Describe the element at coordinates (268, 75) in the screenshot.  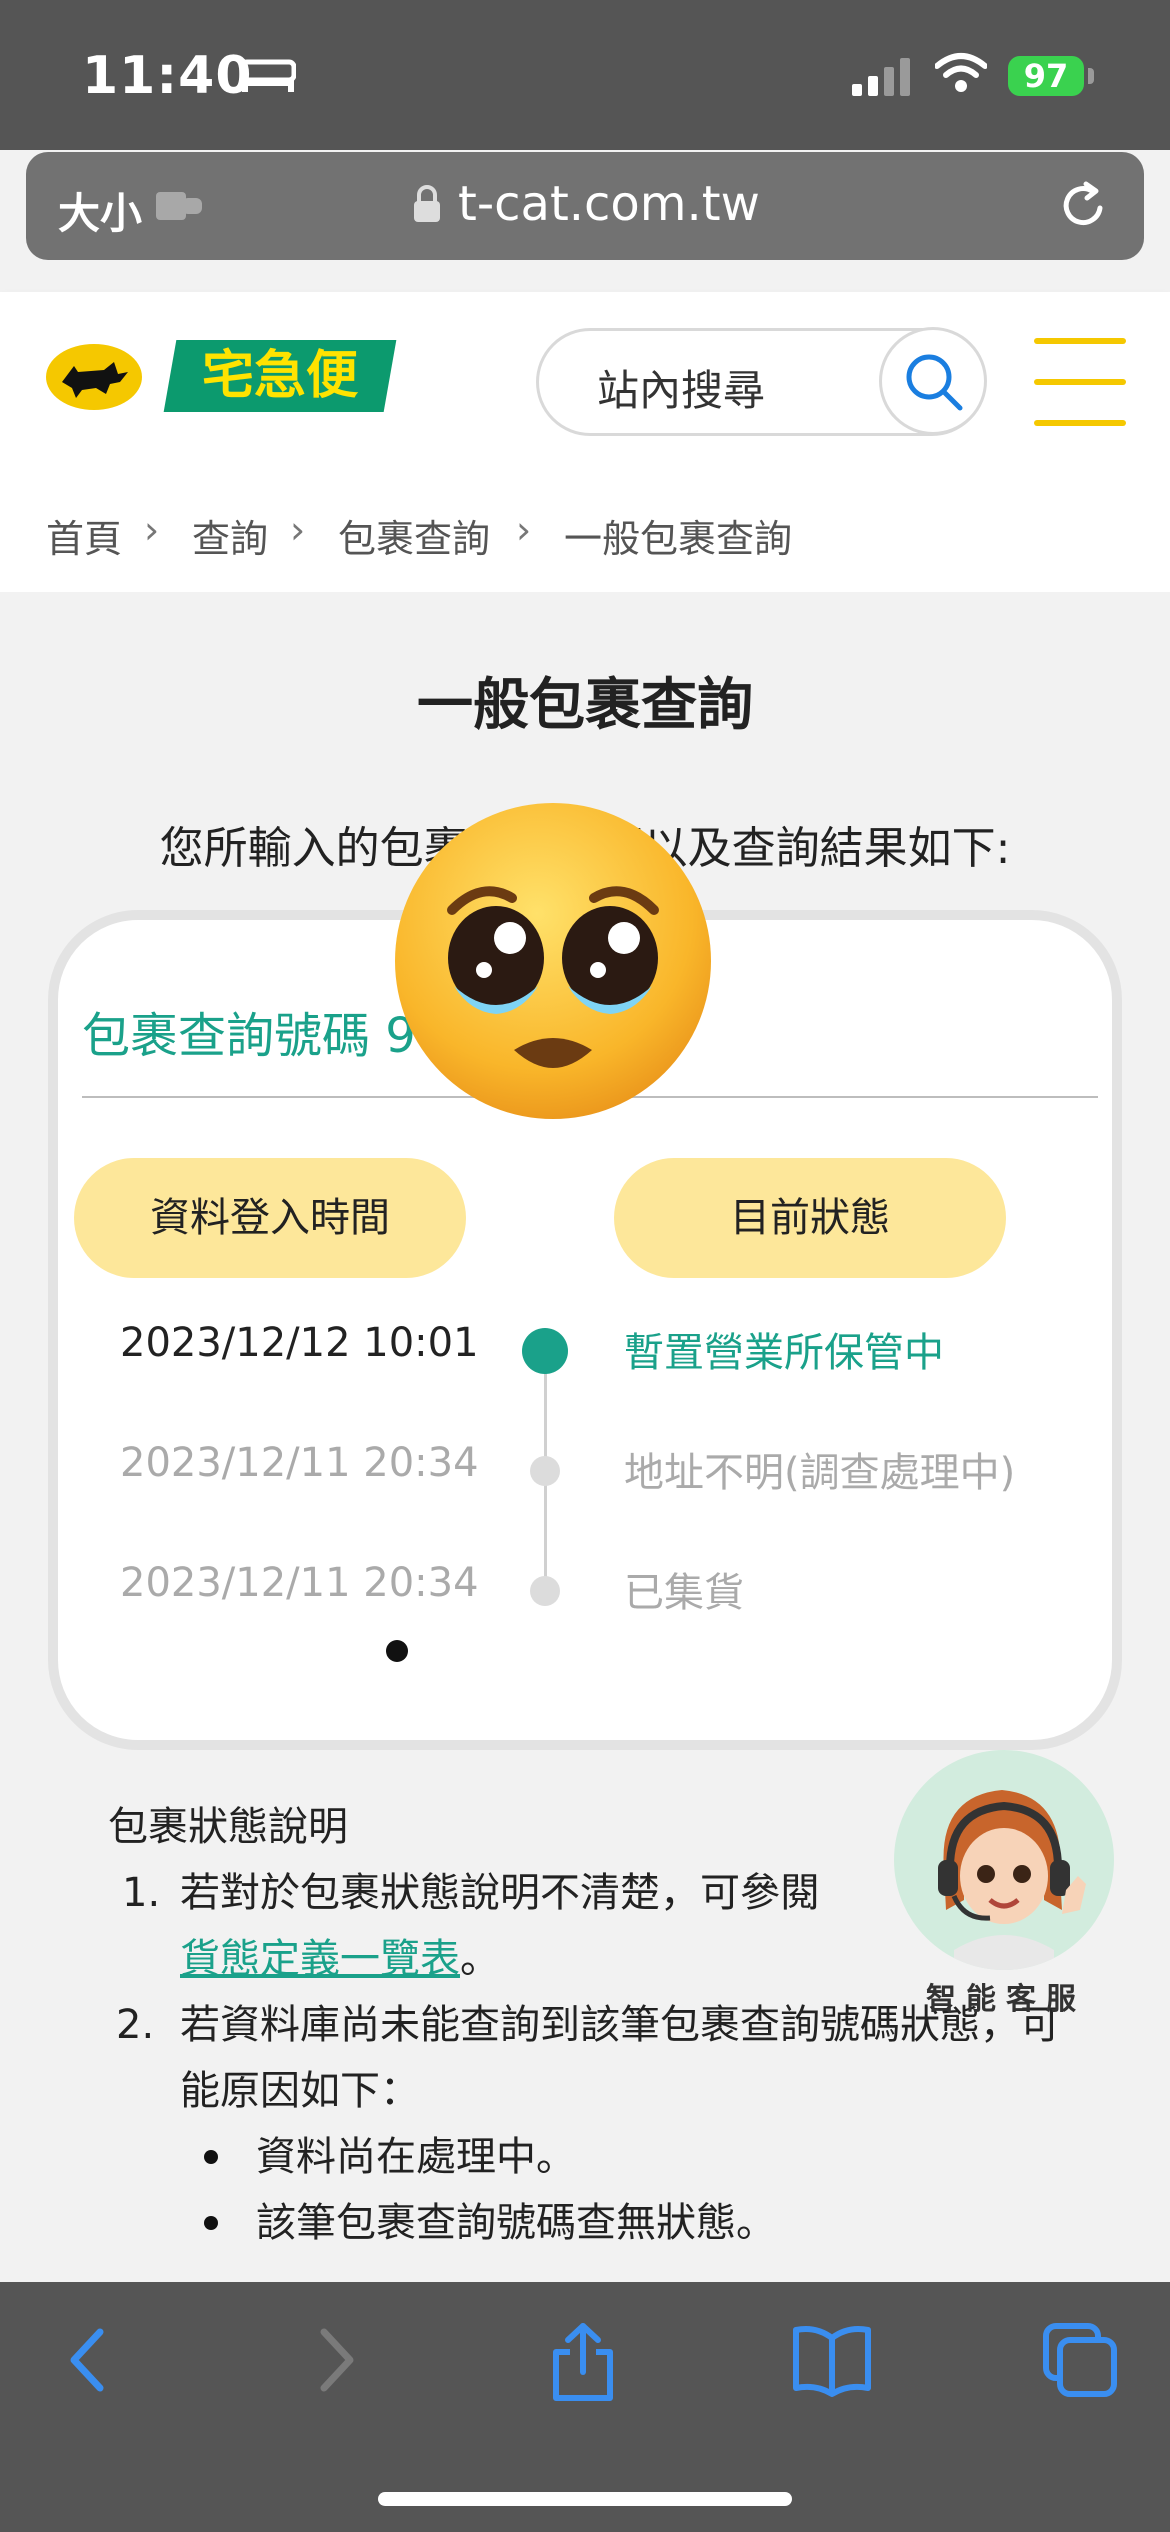
I see `bed-icon` at that location.